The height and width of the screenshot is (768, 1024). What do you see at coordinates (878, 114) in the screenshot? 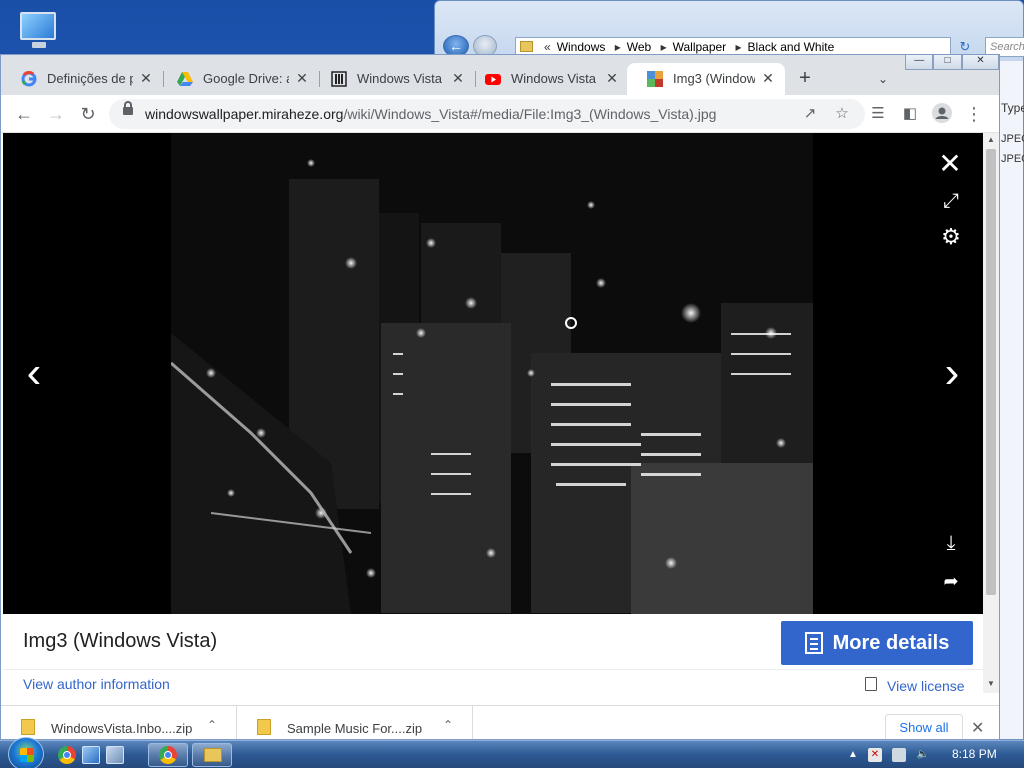
I see `media-control-icon: ☰` at bounding box center [878, 114].